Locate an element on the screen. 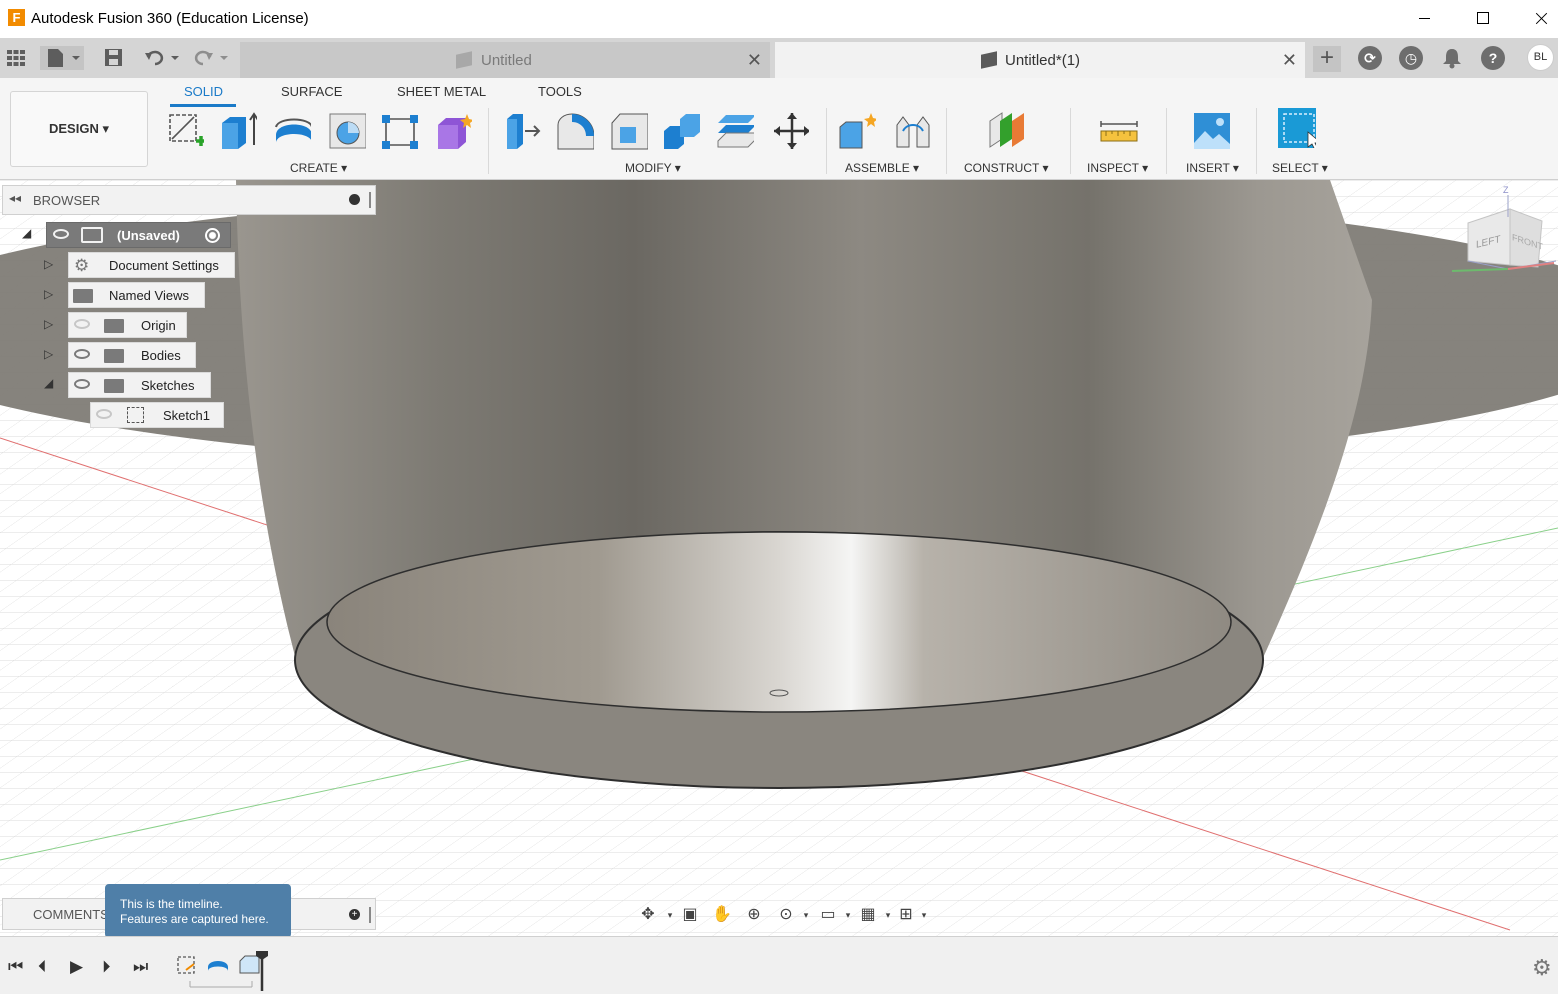 Image resolution: width=1558 pixels, height=994 pixels. select-menu: SELECT ▾ is located at coordinates (1300, 168).